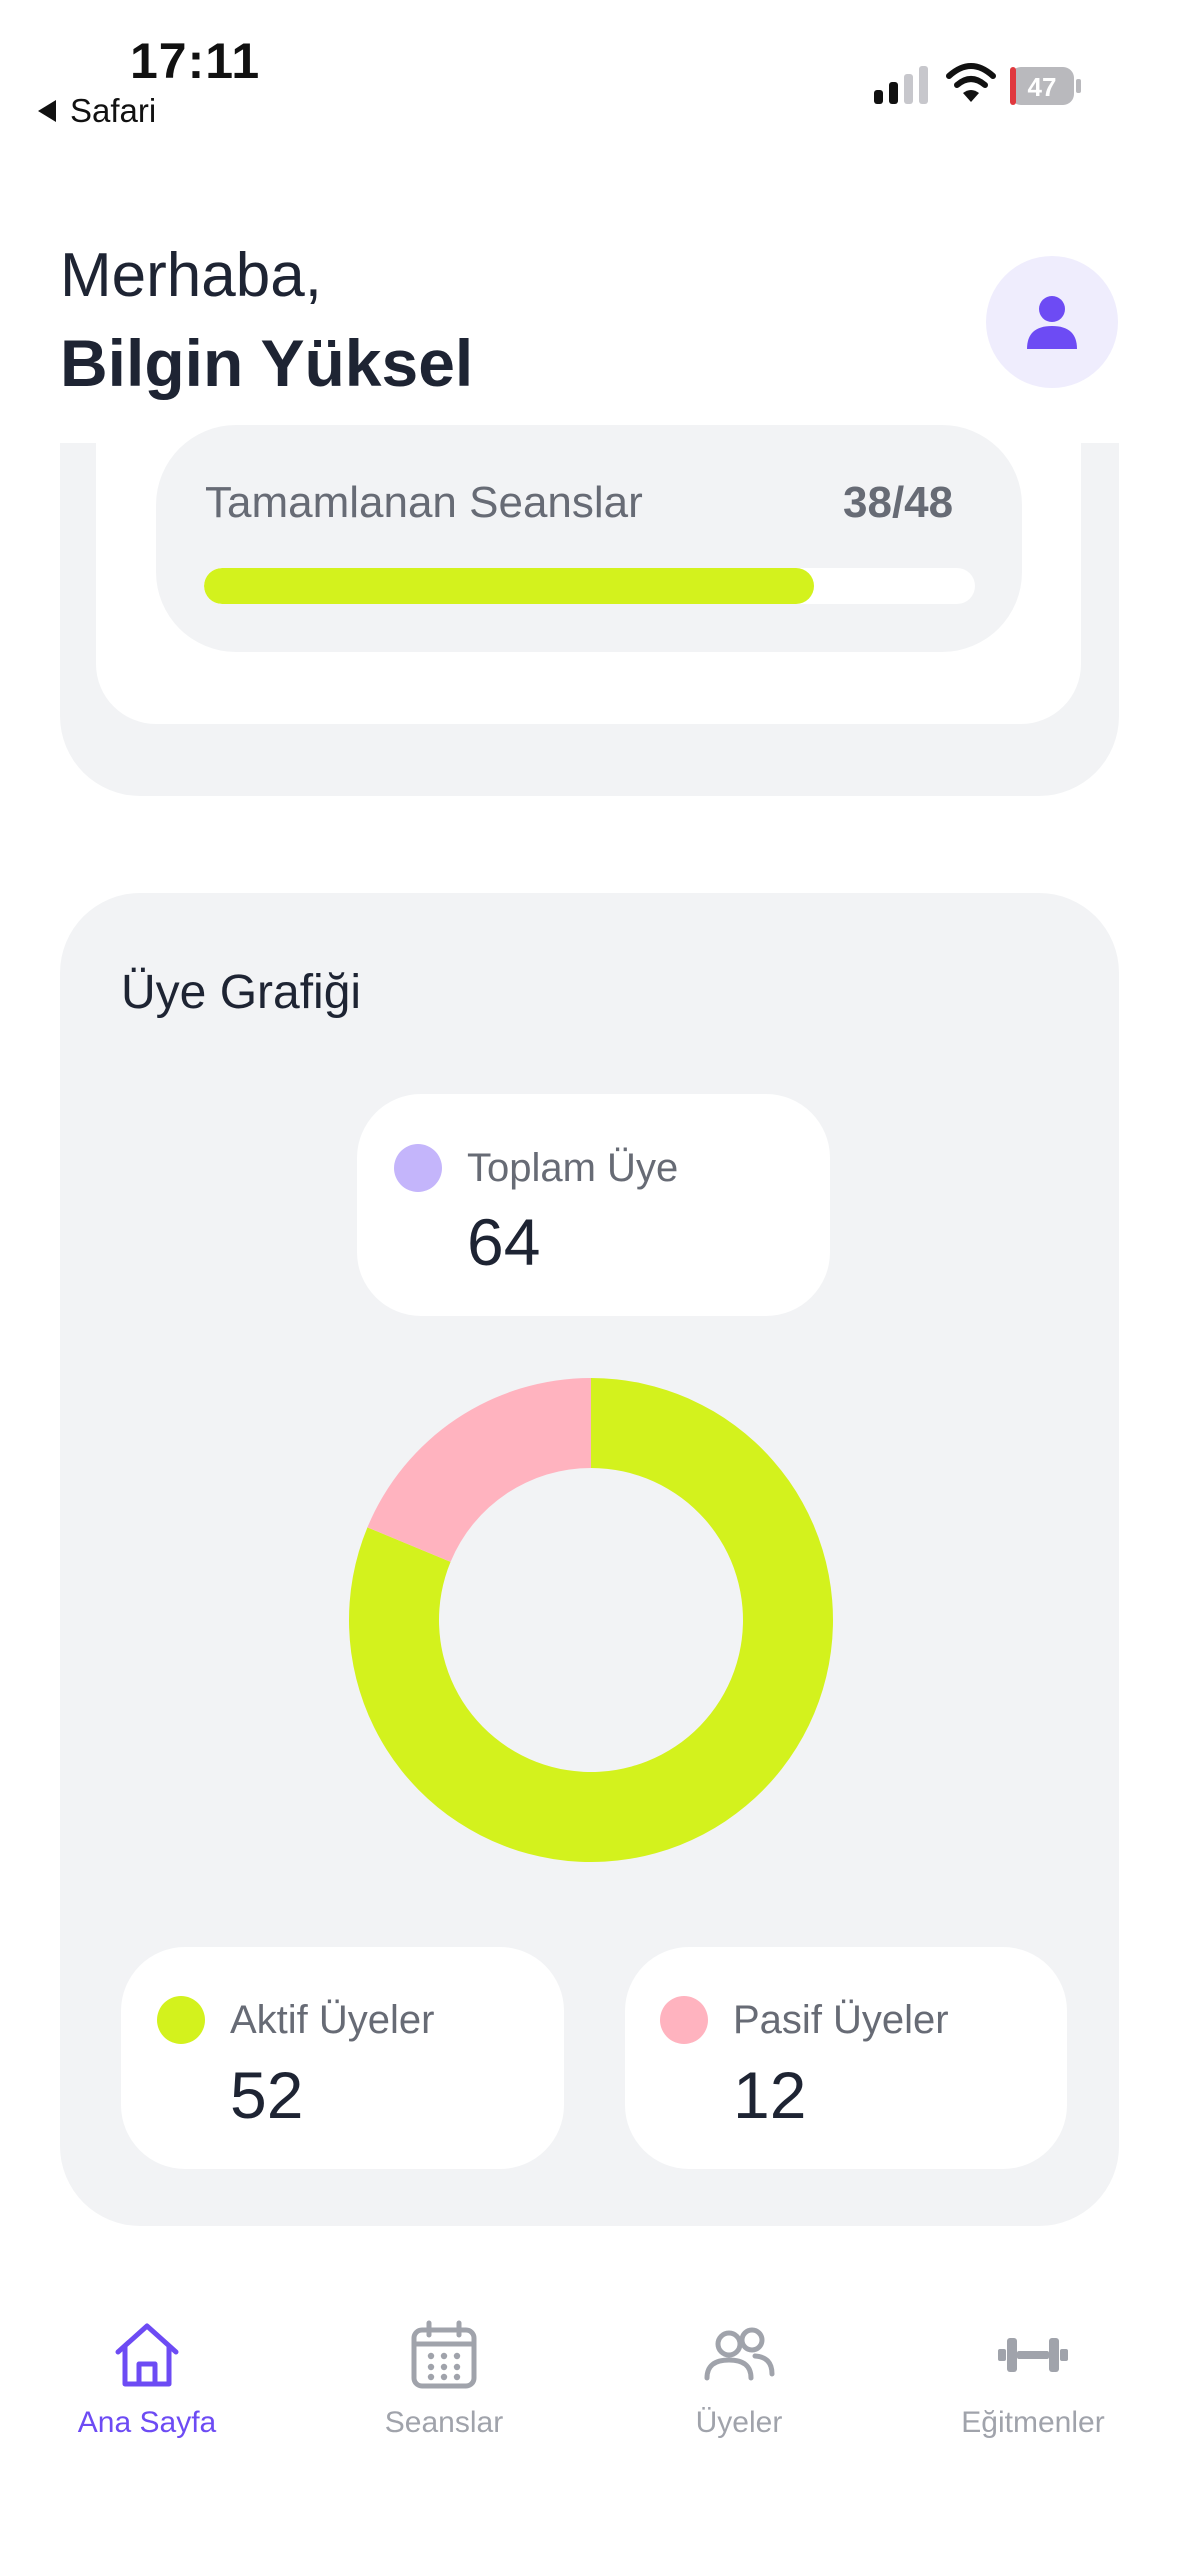  I want to click on status-time: 17:11, so click(195, 61).